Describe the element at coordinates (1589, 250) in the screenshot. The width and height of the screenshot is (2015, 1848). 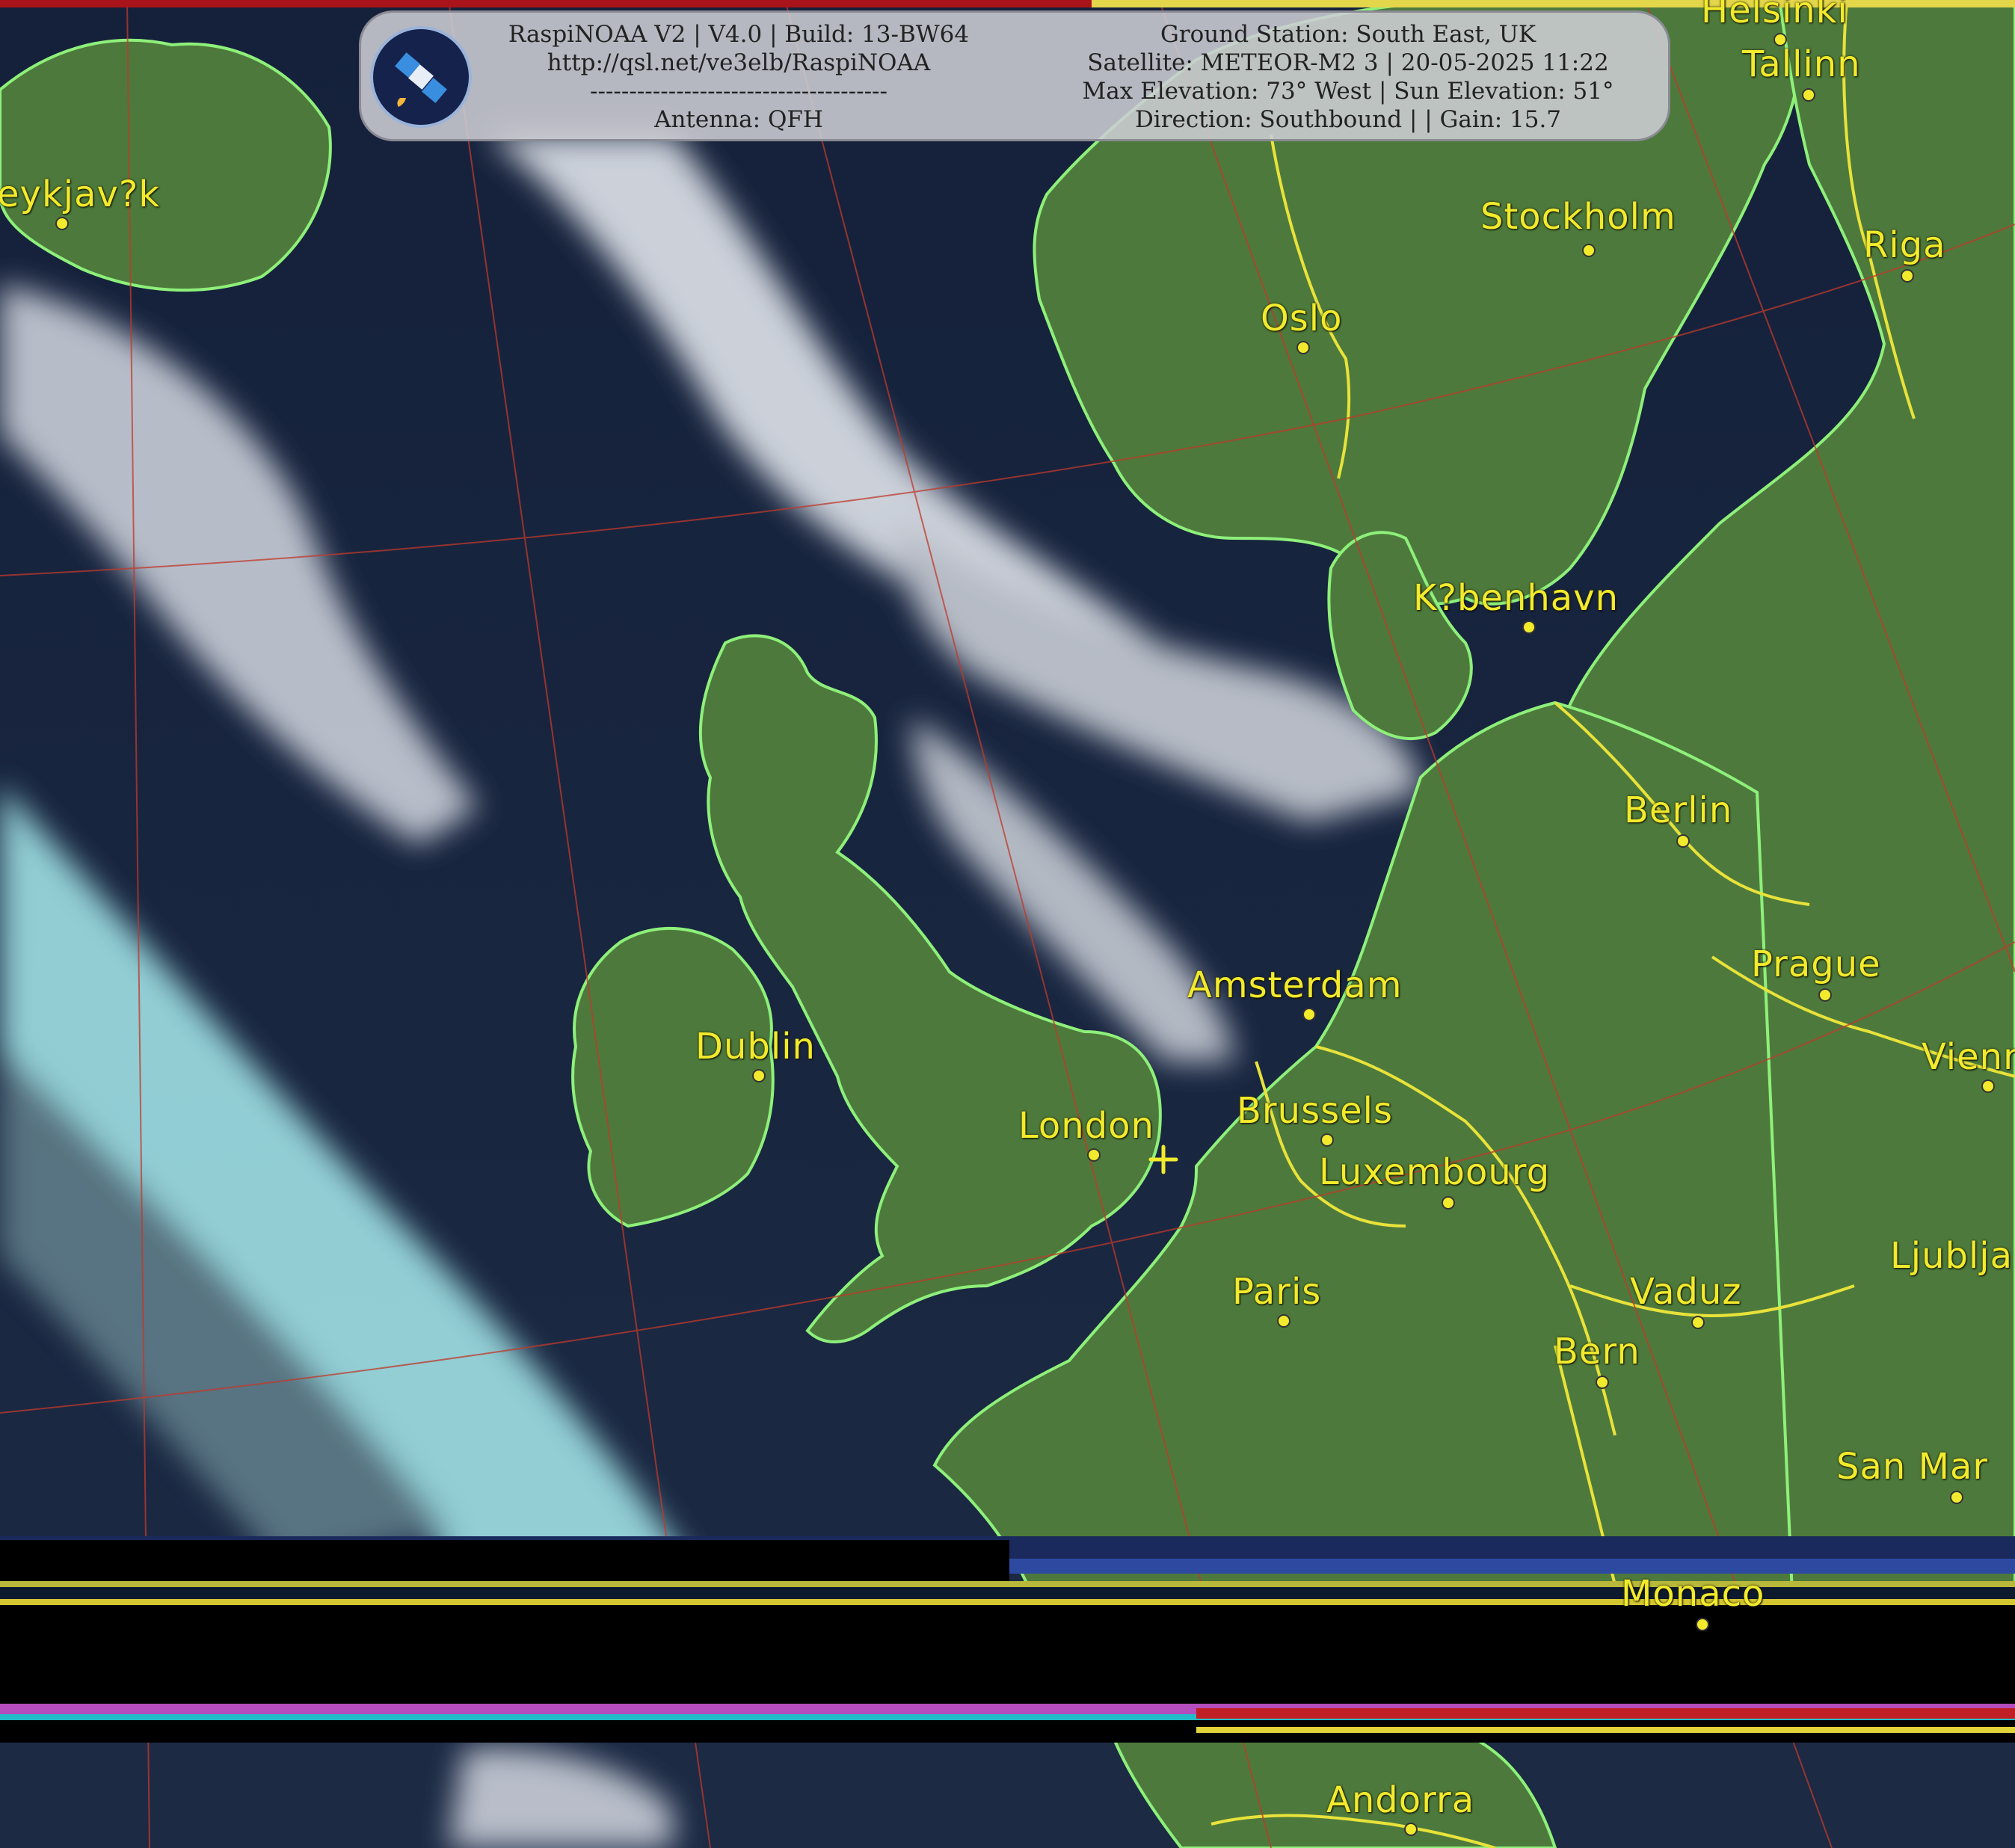
I see `city-dot-stockholm` at that location.